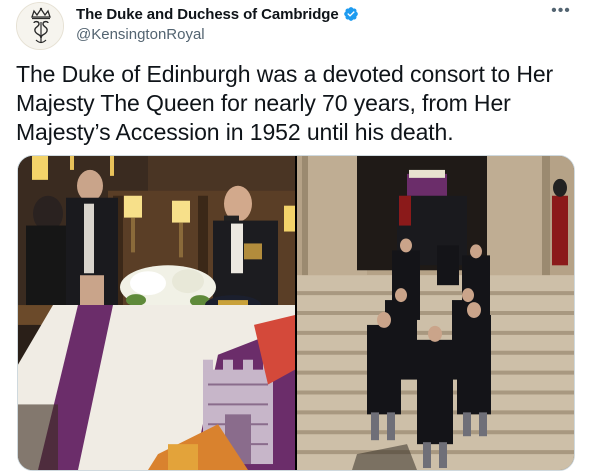 This screenshot has width=590, height=476. Describe the element at coordinates (561, 13) in the screenshot. I see `more-options-icon: •••` at that location.